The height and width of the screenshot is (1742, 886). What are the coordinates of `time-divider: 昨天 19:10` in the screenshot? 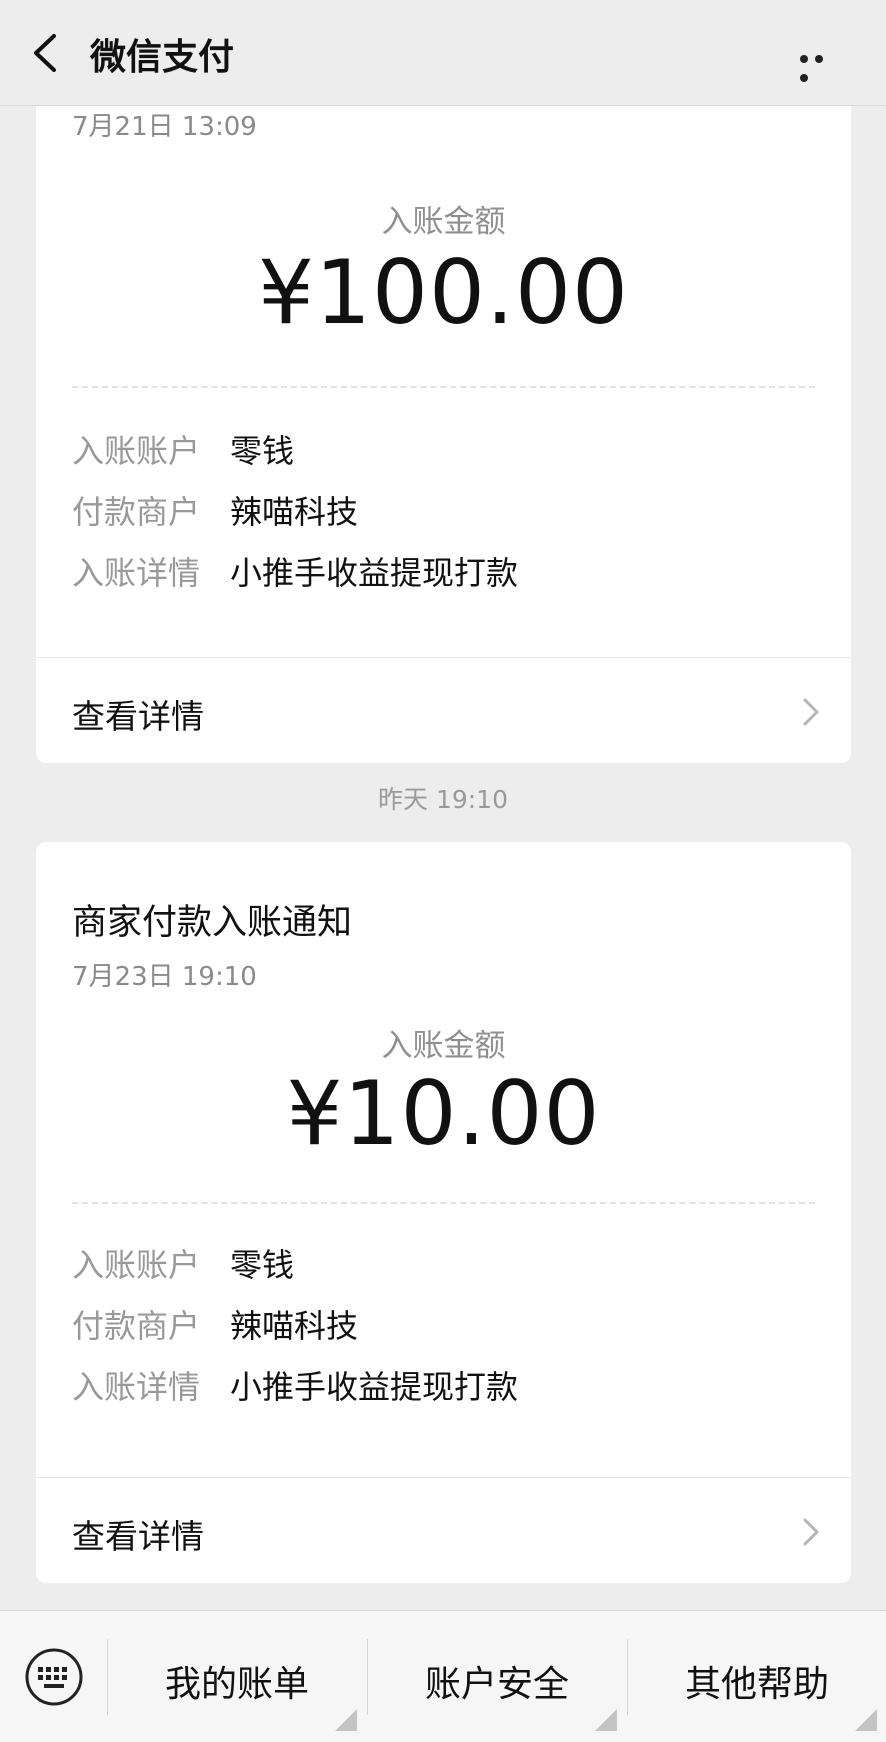 It's located at (443, 799).